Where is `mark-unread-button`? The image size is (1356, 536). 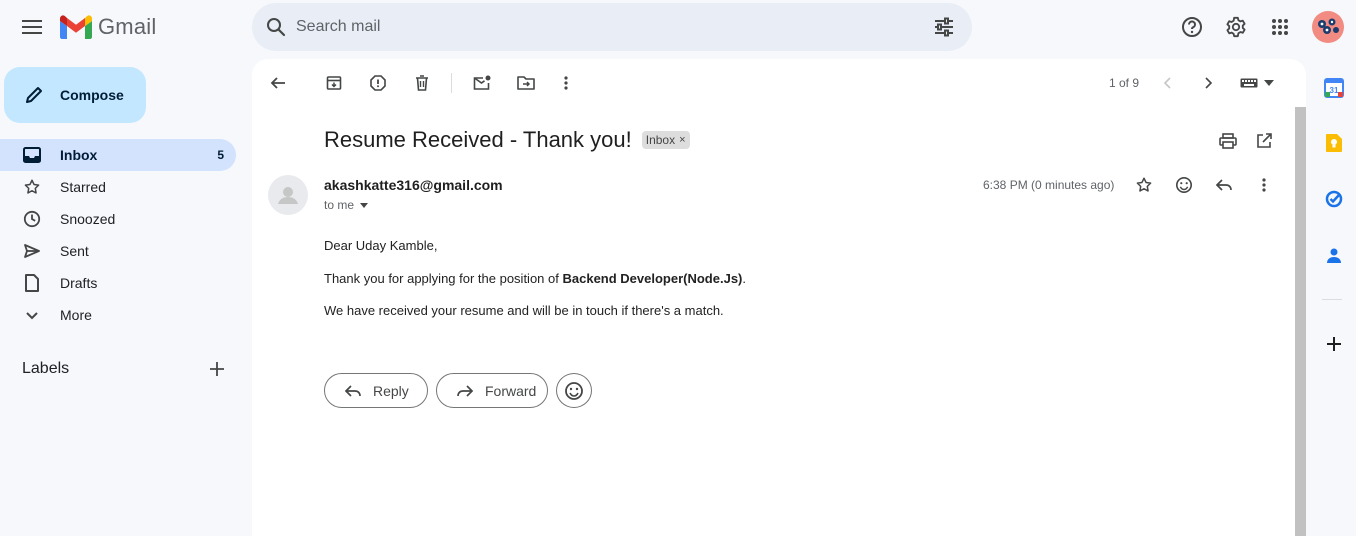 mark-unread-button is located at coordinates (482, 83).